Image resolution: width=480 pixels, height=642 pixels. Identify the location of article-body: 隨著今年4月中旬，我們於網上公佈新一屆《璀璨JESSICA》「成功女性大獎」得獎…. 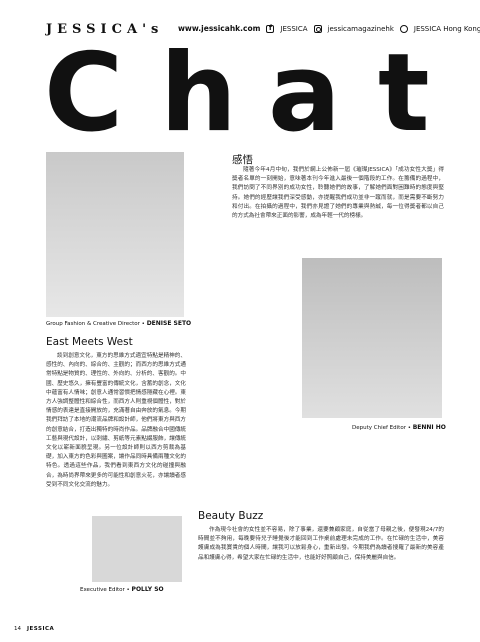
(338, 193).